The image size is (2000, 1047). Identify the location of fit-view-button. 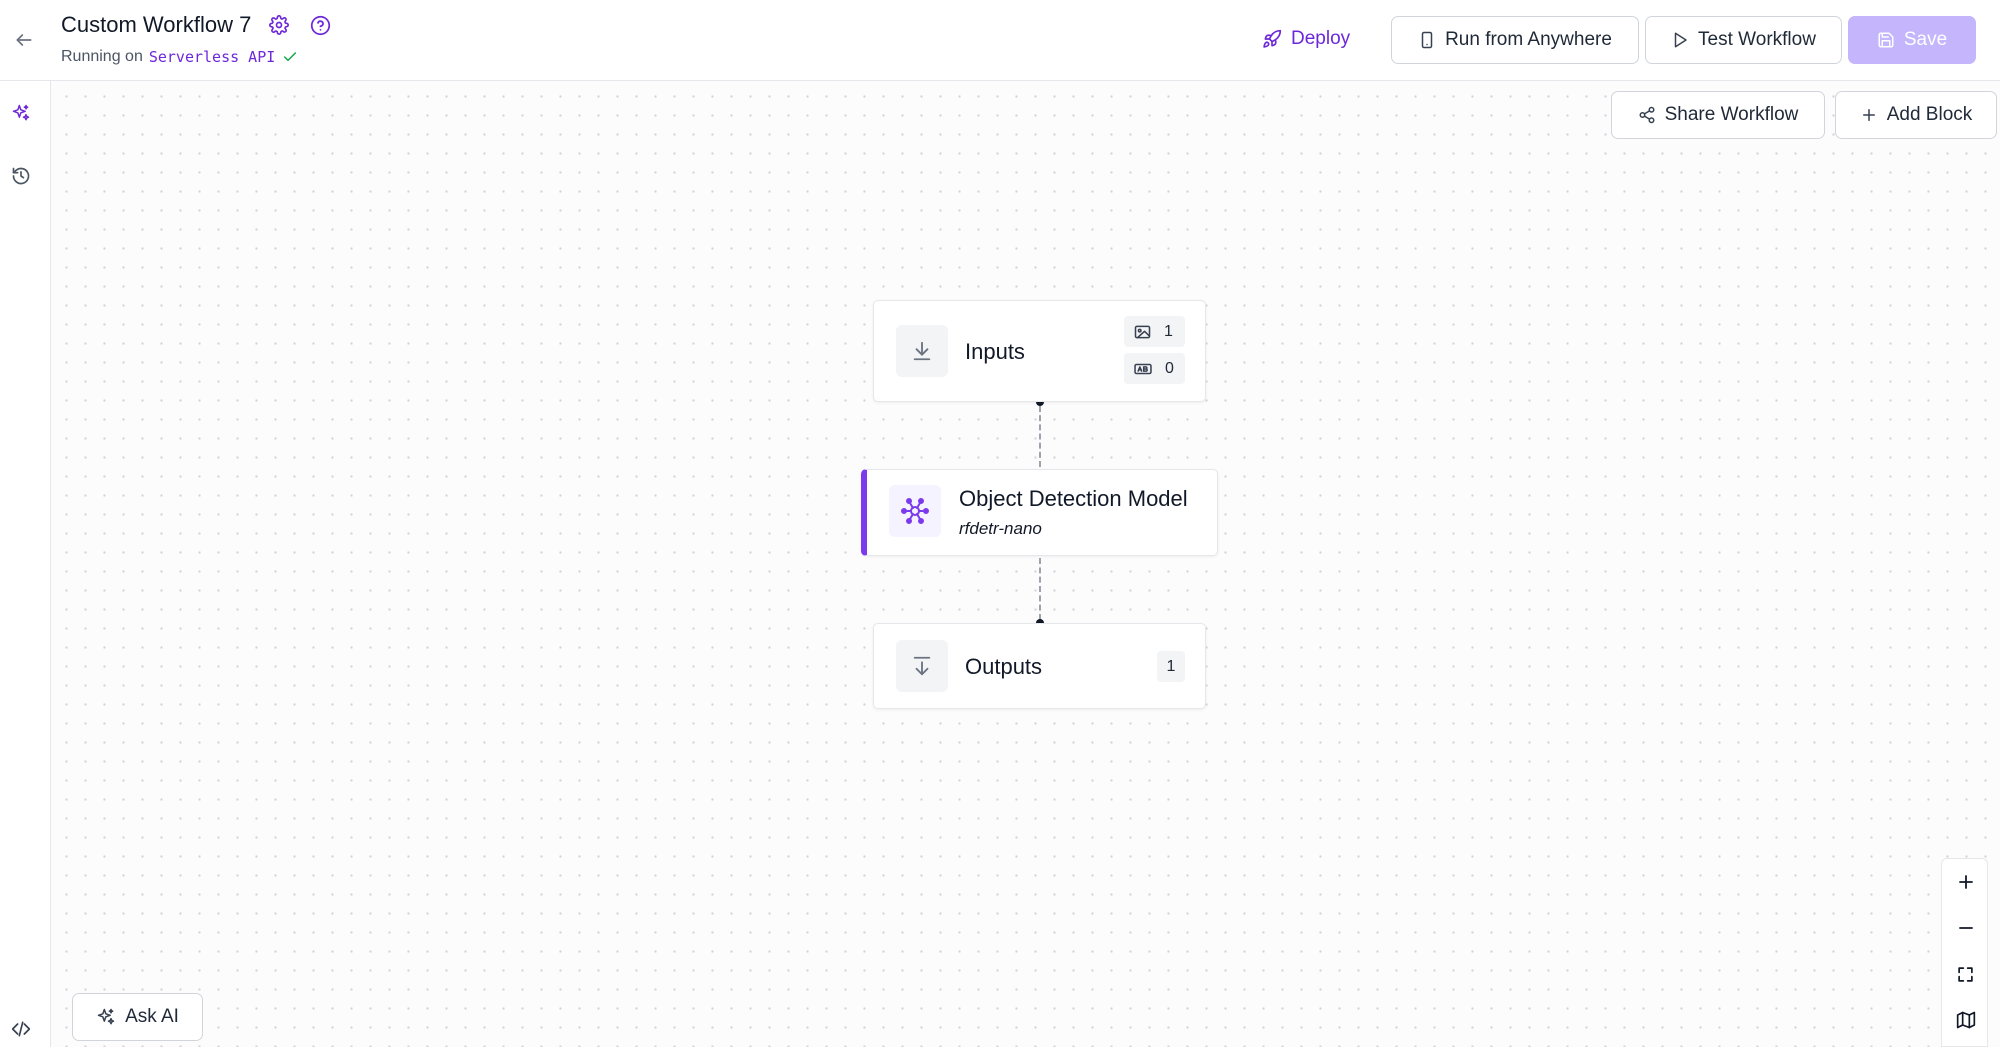
(1965, 974).